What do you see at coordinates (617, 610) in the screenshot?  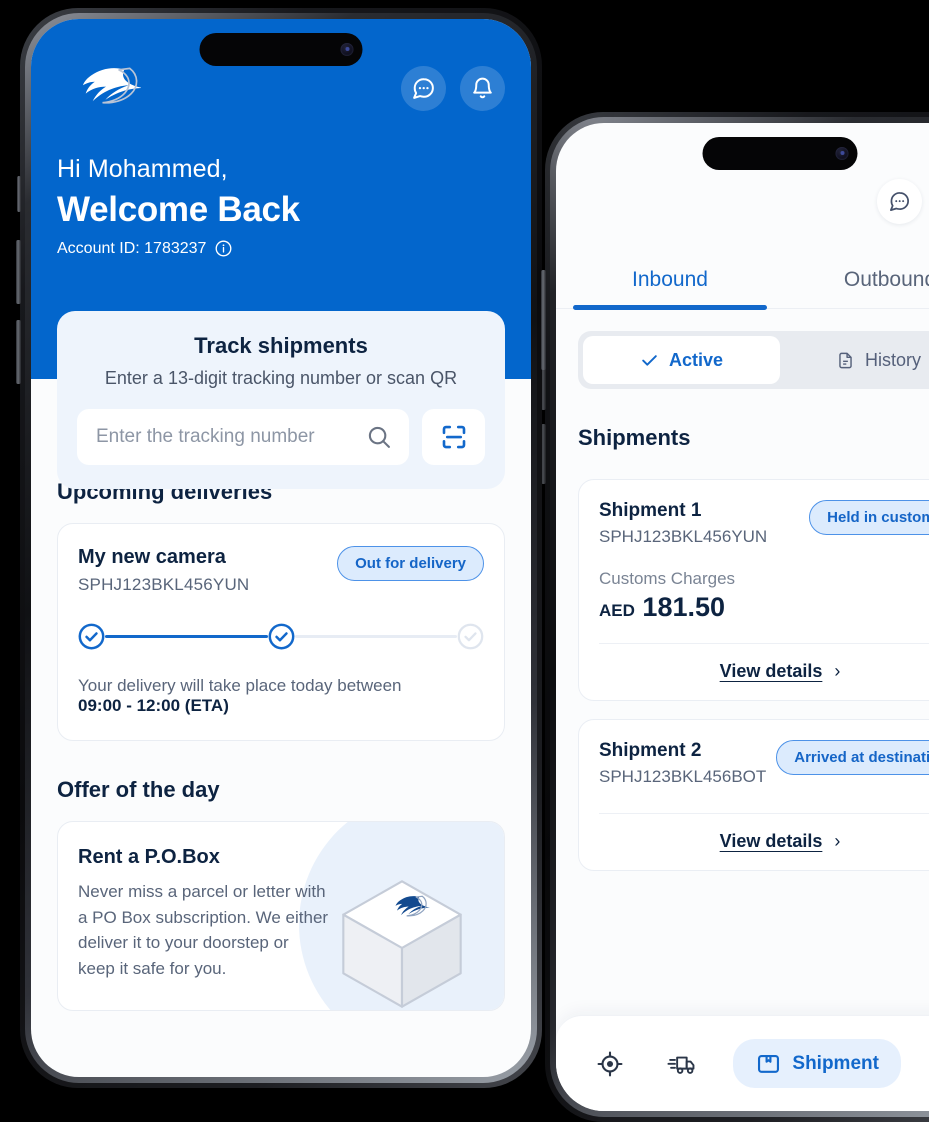 I see `currency-label: AED` at bounding box center [617, 610].